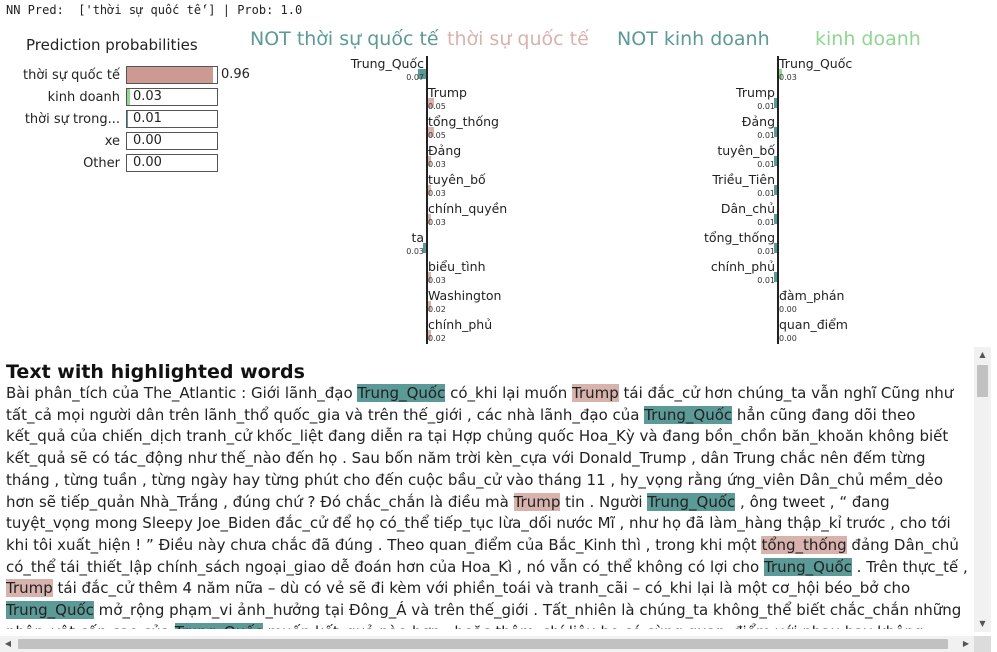  I want to click on class-header: NOT kinh doanh, so click(693, 39).